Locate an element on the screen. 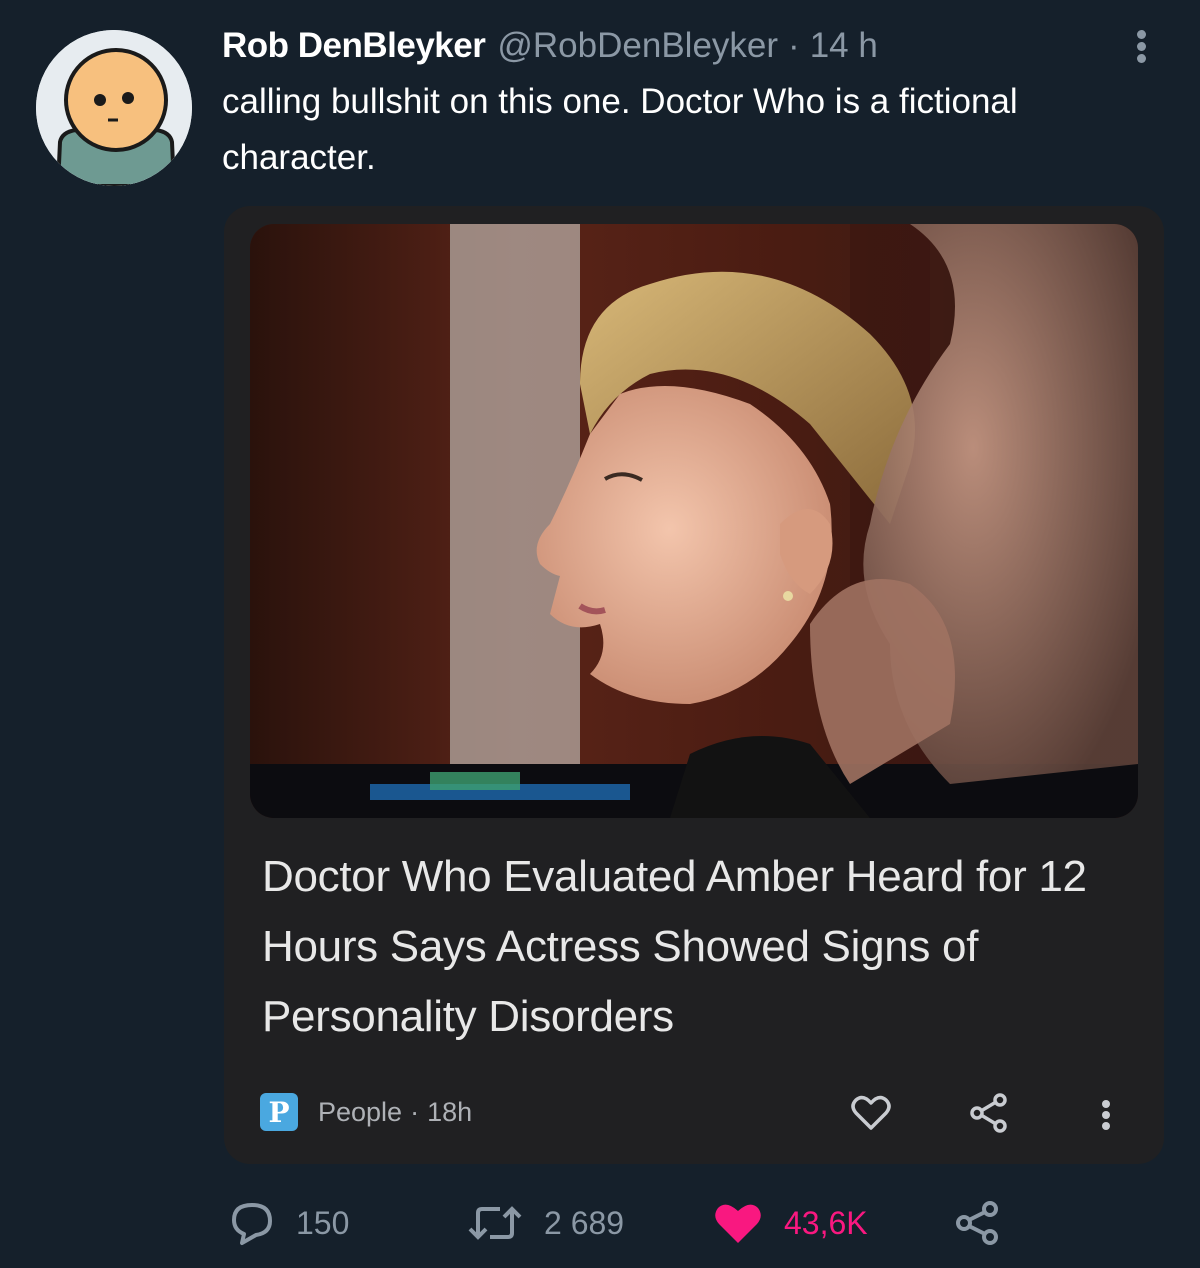  retweet-icon is located at coordinates (495, 1223).